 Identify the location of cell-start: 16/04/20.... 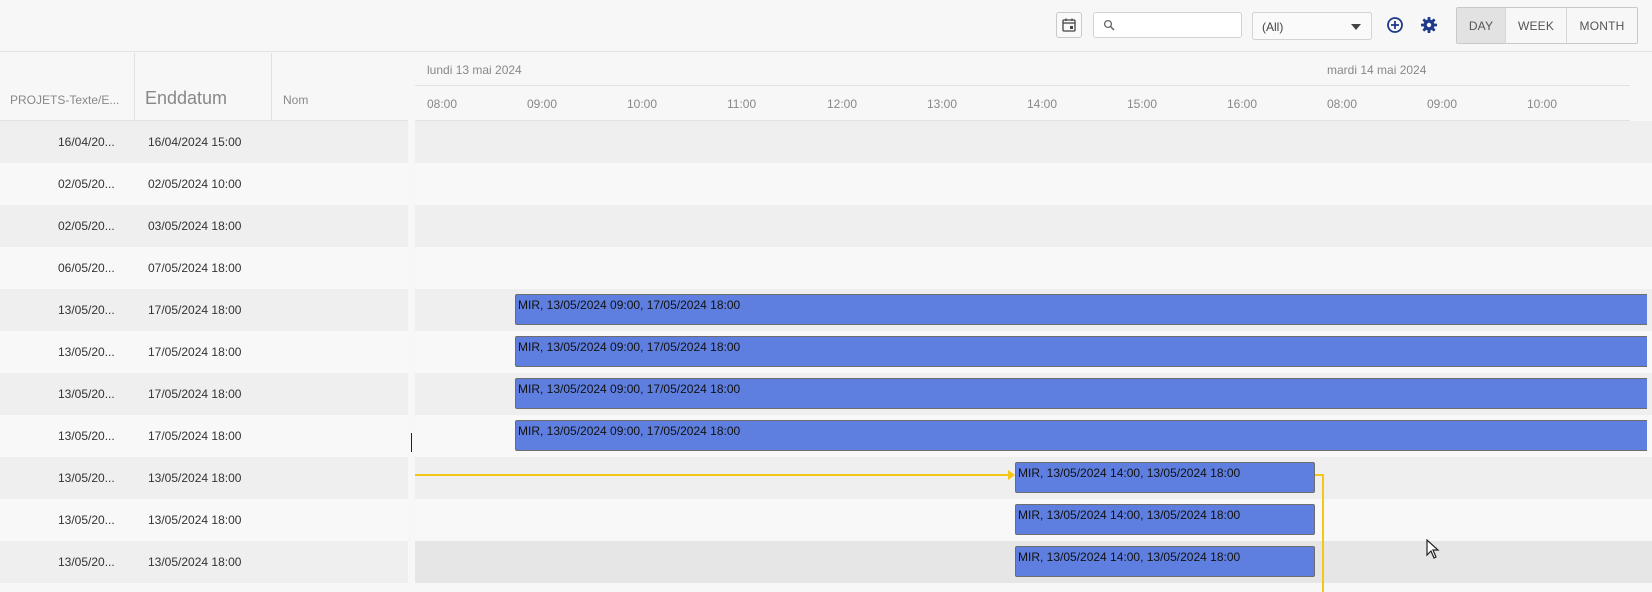
(86, 142).